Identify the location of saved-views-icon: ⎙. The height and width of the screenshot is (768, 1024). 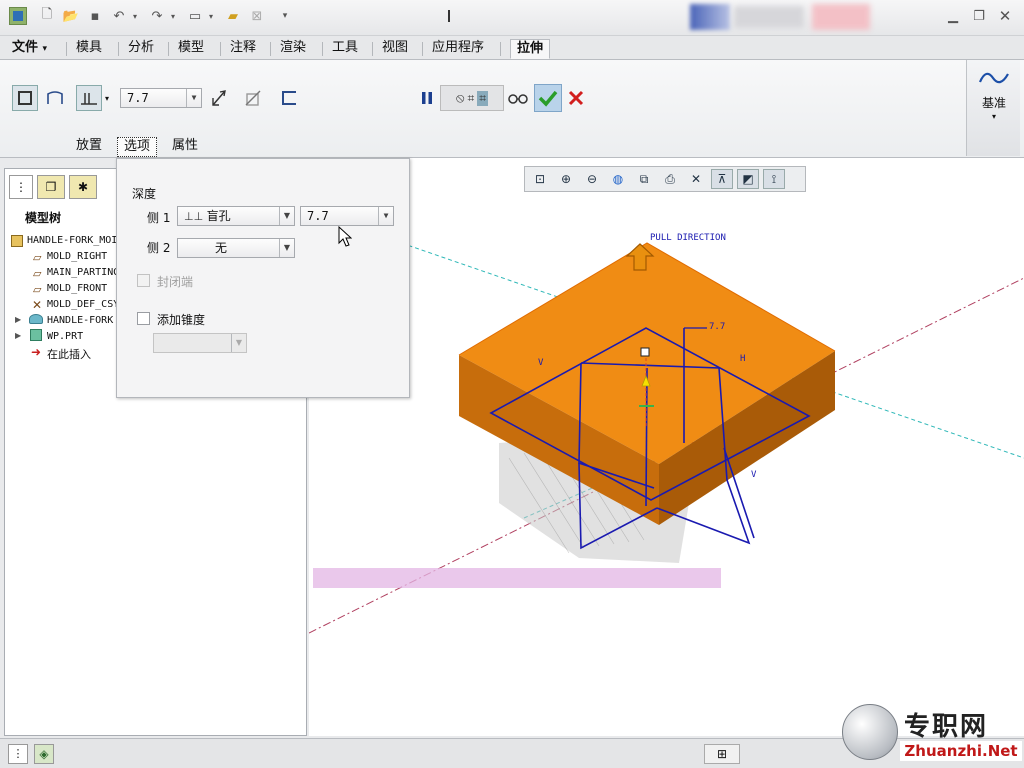
(670, 179).